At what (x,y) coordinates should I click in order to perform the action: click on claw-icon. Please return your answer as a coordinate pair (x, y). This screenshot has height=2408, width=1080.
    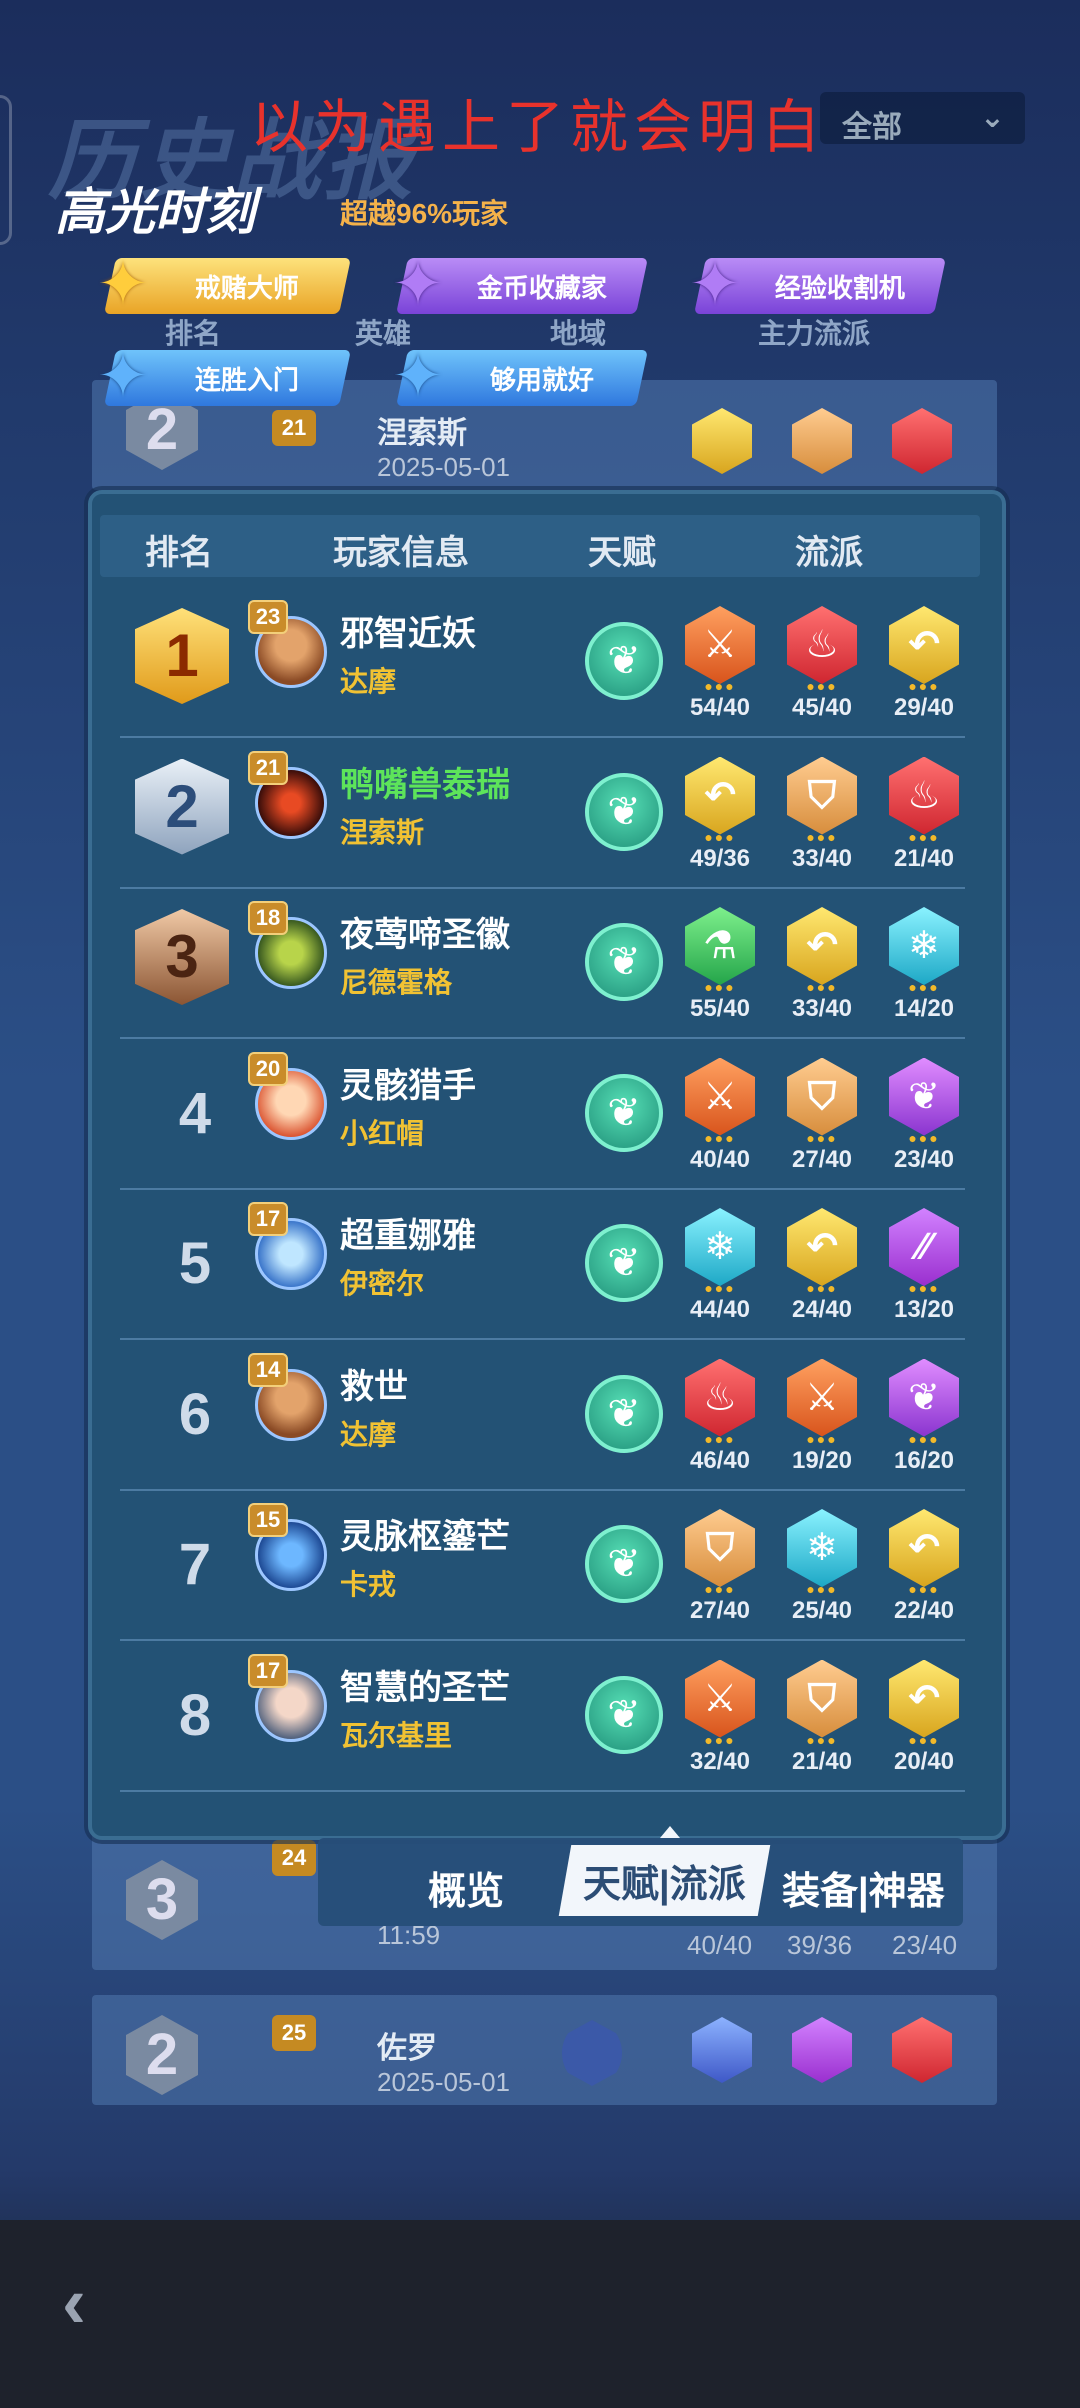
    Looking at the image, I should click on (822, 2050).